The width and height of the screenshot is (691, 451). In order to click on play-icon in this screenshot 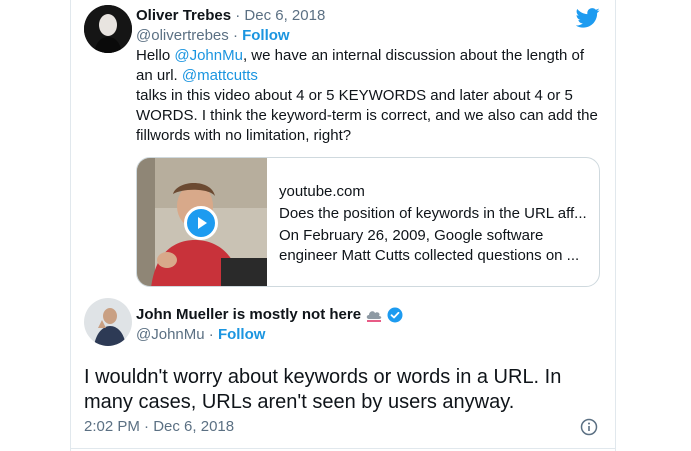, I will do `click(201, 223)`.